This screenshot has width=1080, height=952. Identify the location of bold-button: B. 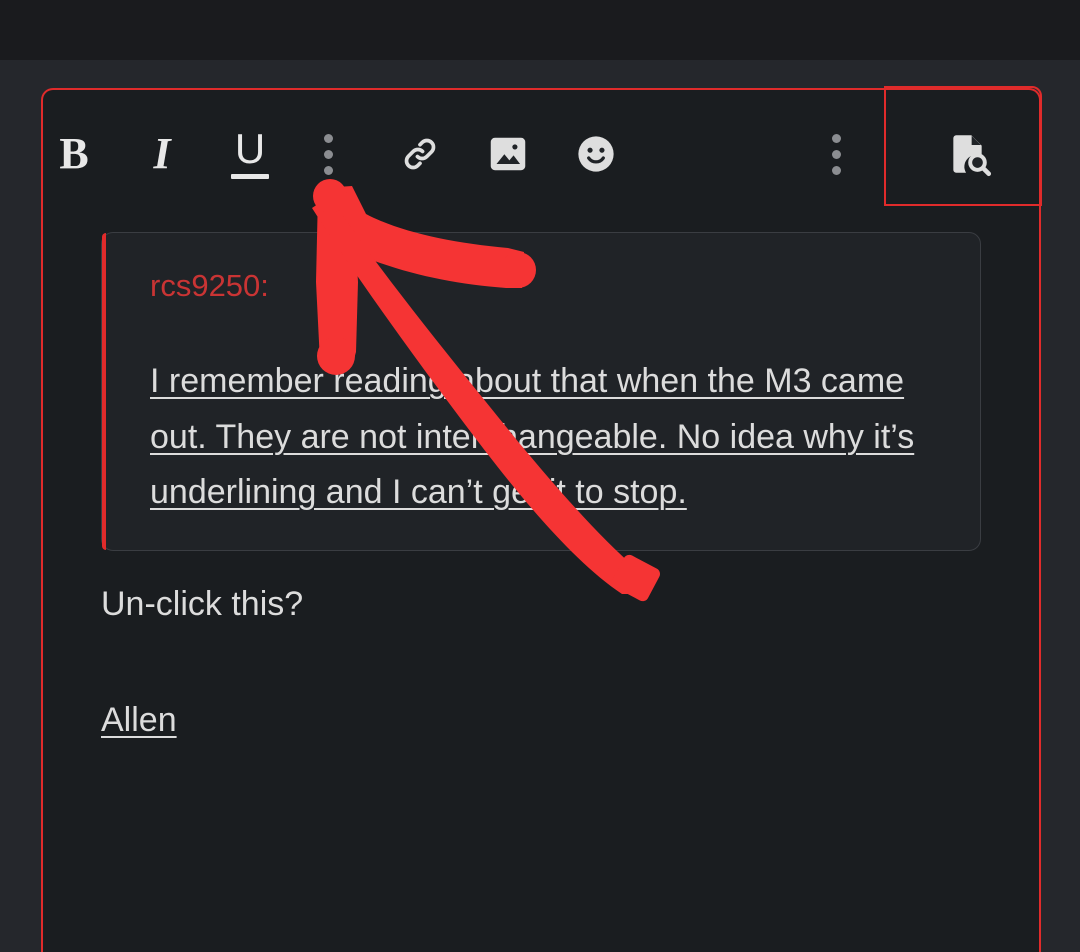
(74, 154).